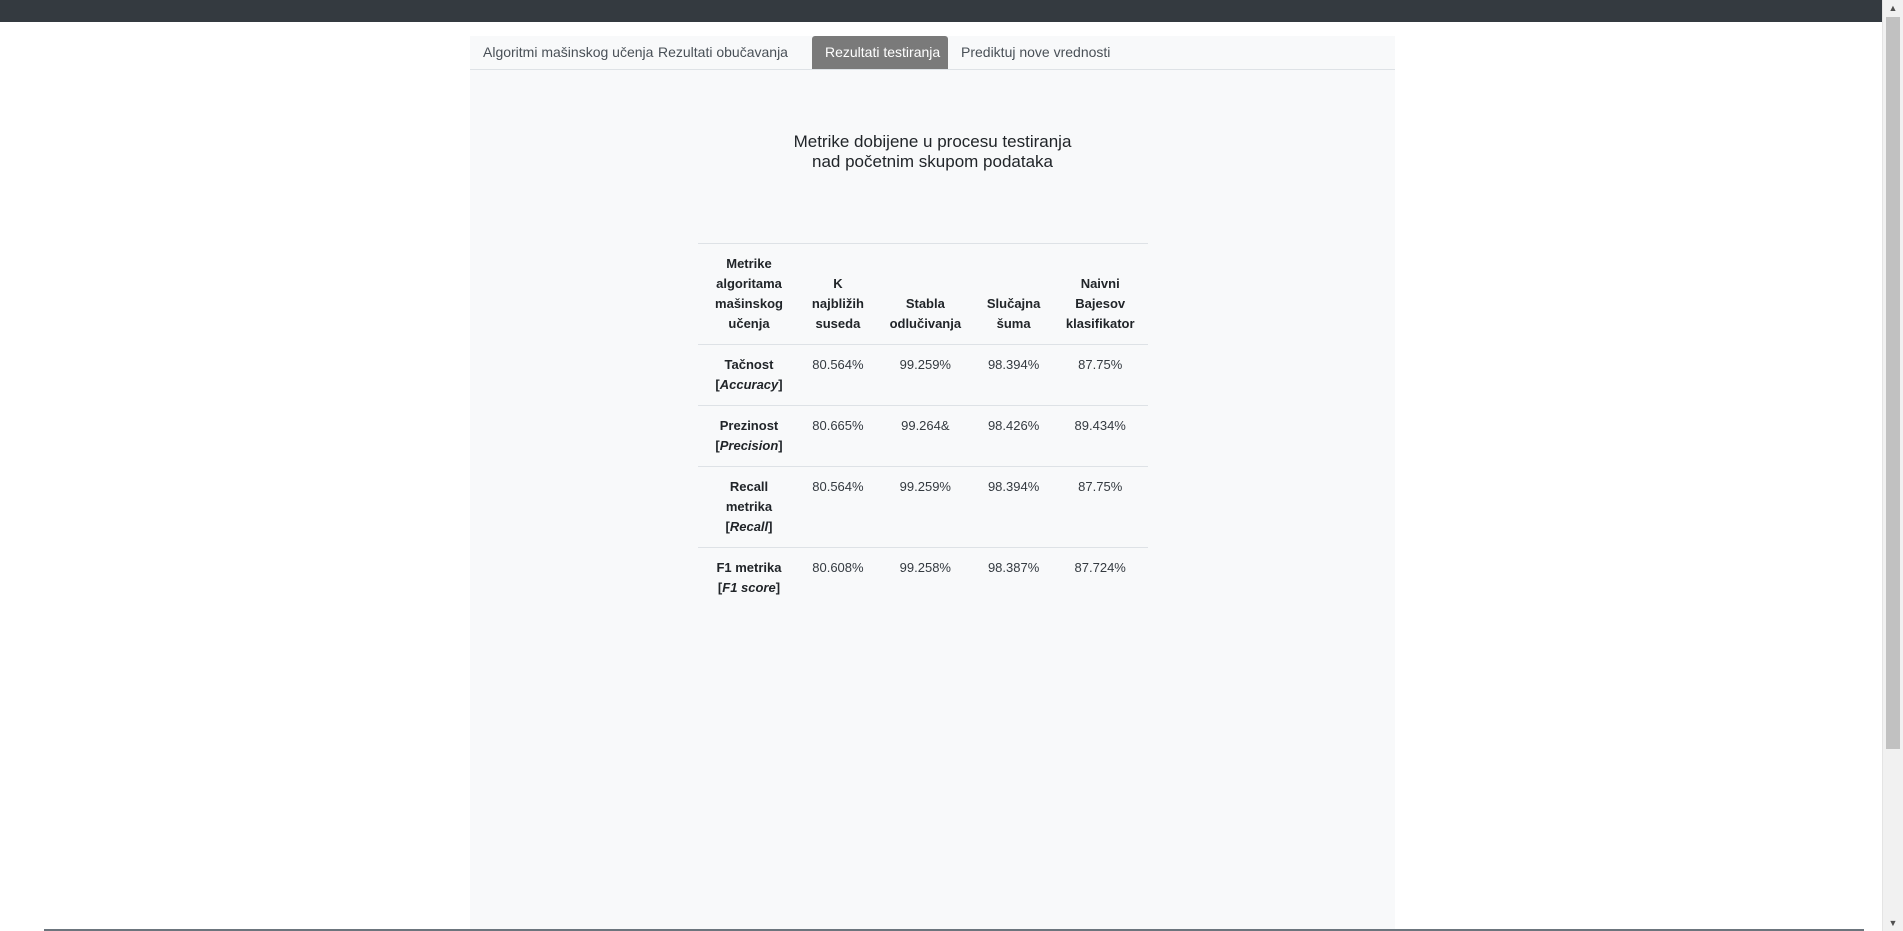 Image resolution: width=1903 pixels, height=931 pixels. Describe the element at coordinates (880, 52) in the screenshot. I see `tab-rezultati-testiranja: Rezultati testiranja` at that location.